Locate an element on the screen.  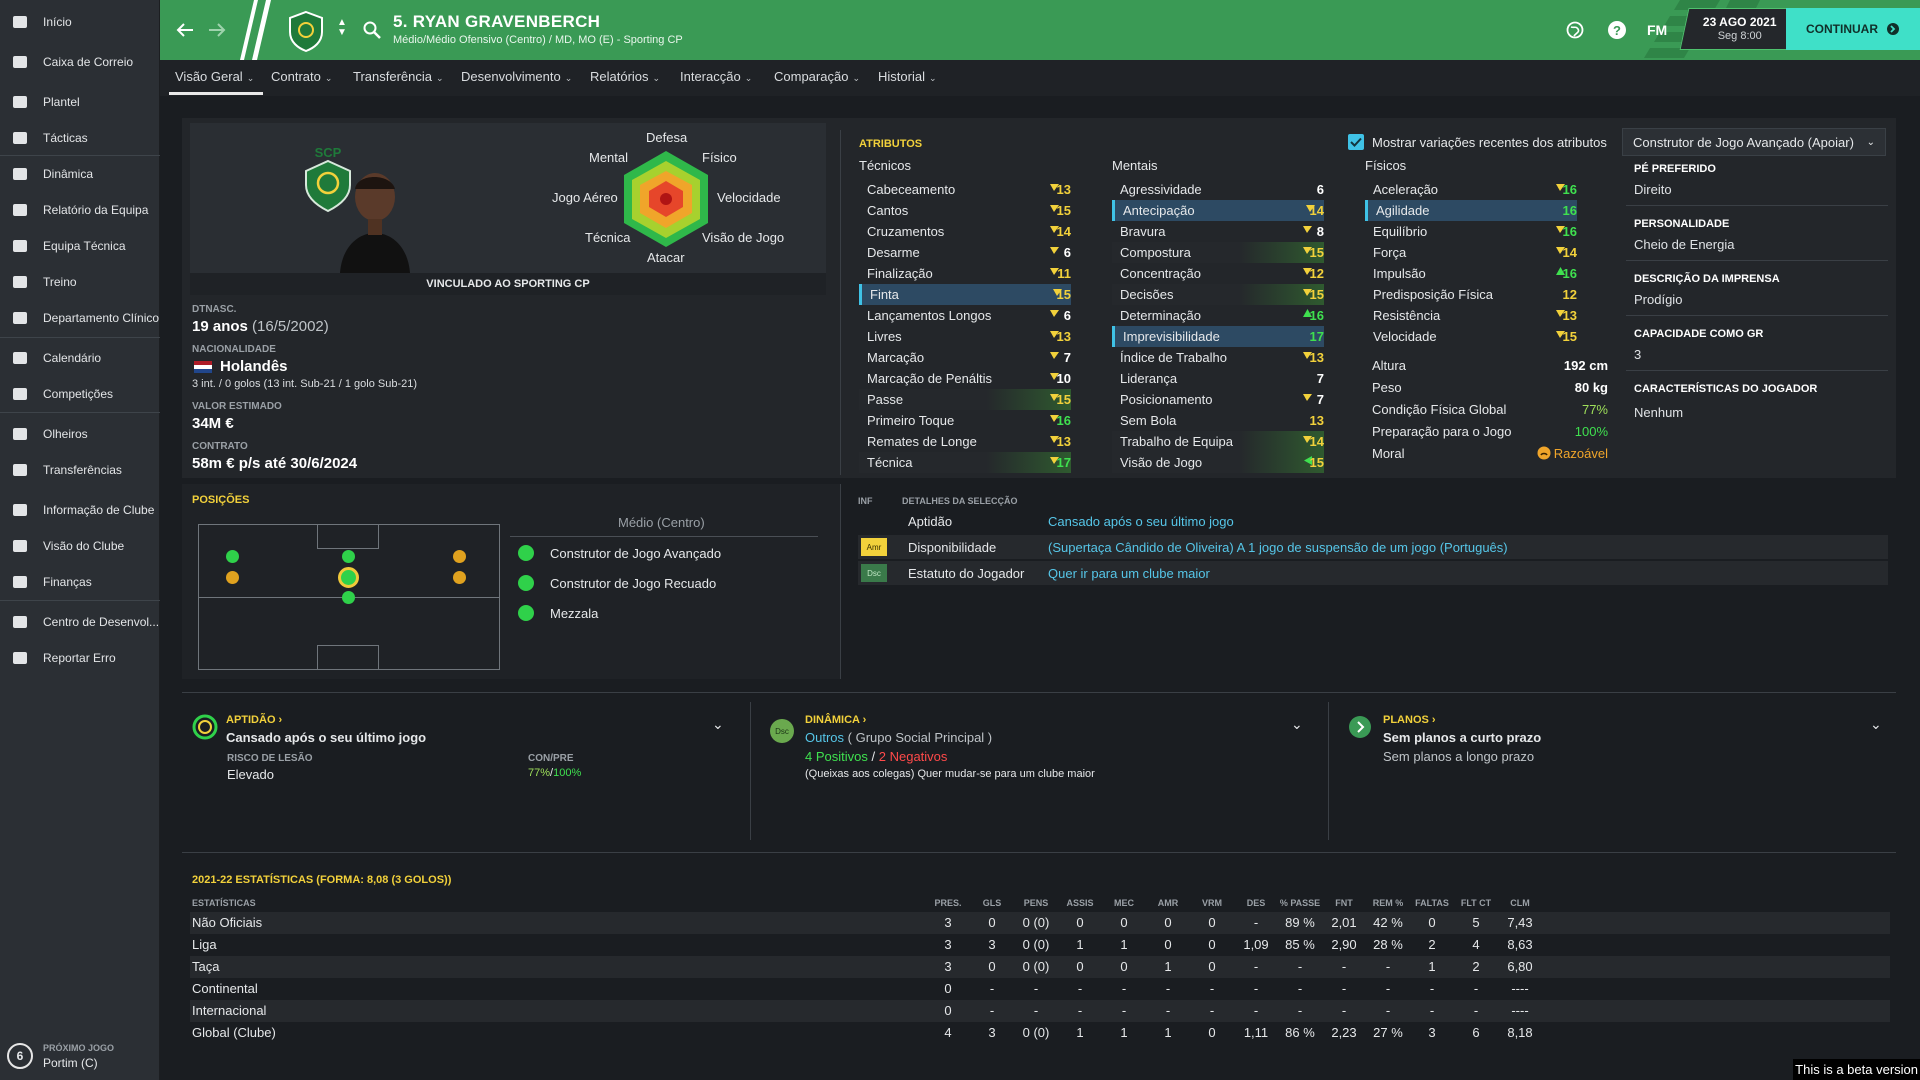
attribute-row: Posicionamento 7 is located at coordinates (1218, 399).